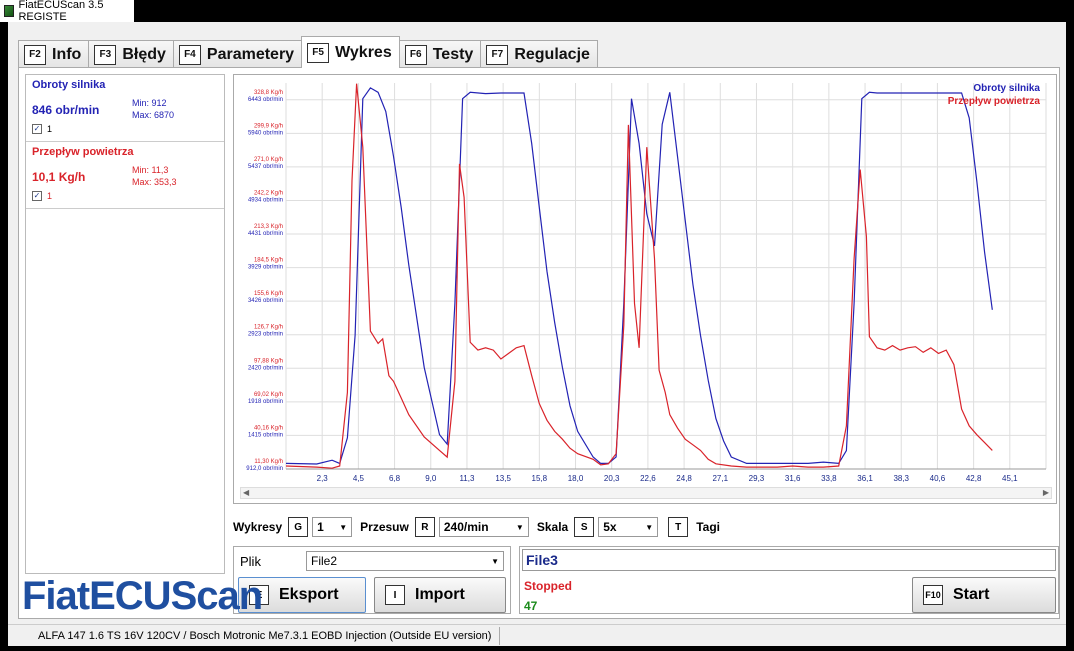 The height and width of the screenshot is (651, 1074). I want to click on skala-select: 5x ▼, so click(628, 527).